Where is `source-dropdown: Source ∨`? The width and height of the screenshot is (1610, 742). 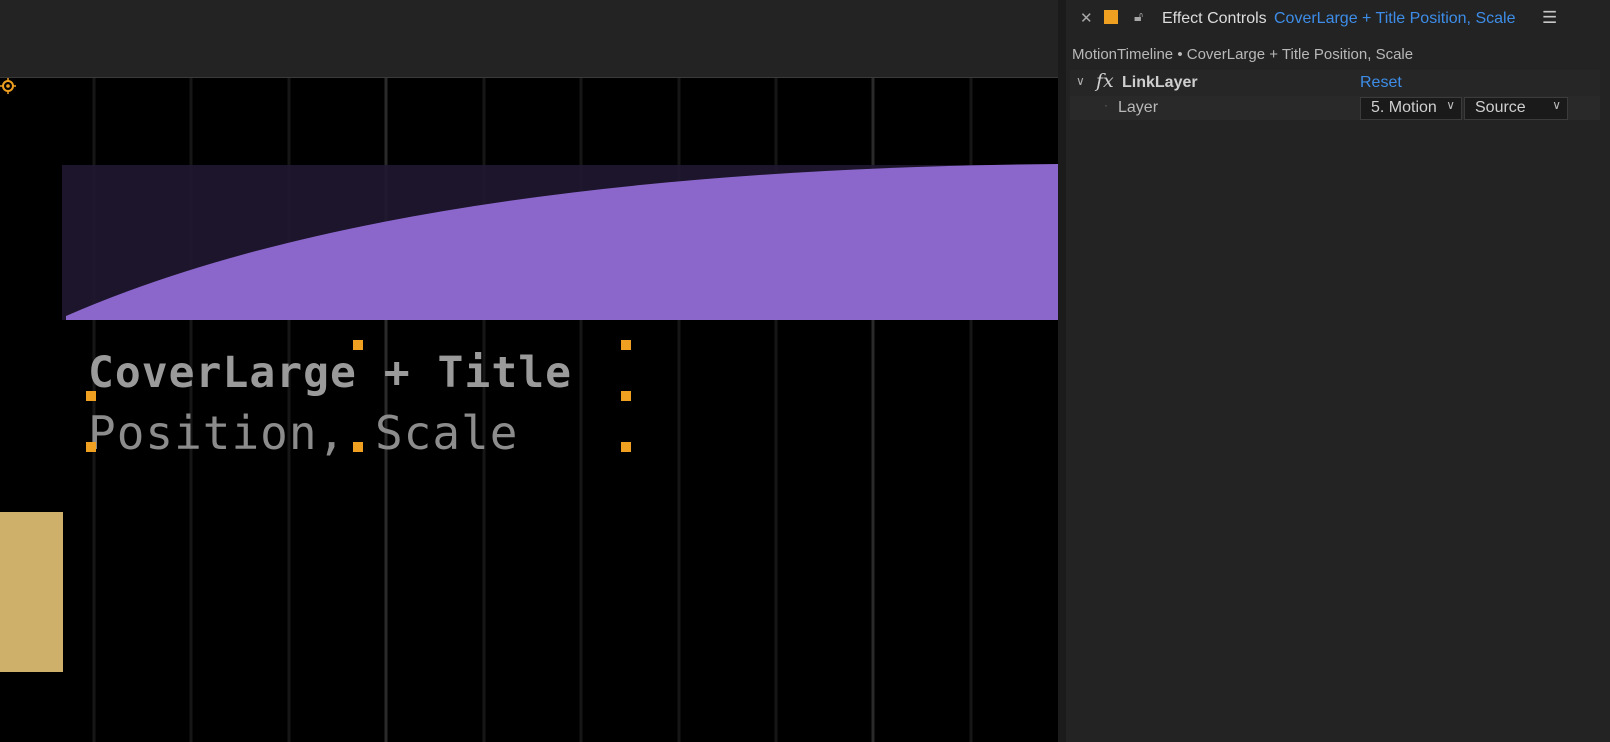 source-dropdown: Source ∨ is located at coordinates (1516, 108).